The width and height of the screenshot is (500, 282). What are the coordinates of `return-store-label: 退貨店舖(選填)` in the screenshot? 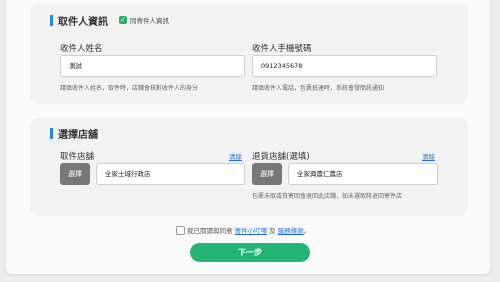 It's located at (281, 157).